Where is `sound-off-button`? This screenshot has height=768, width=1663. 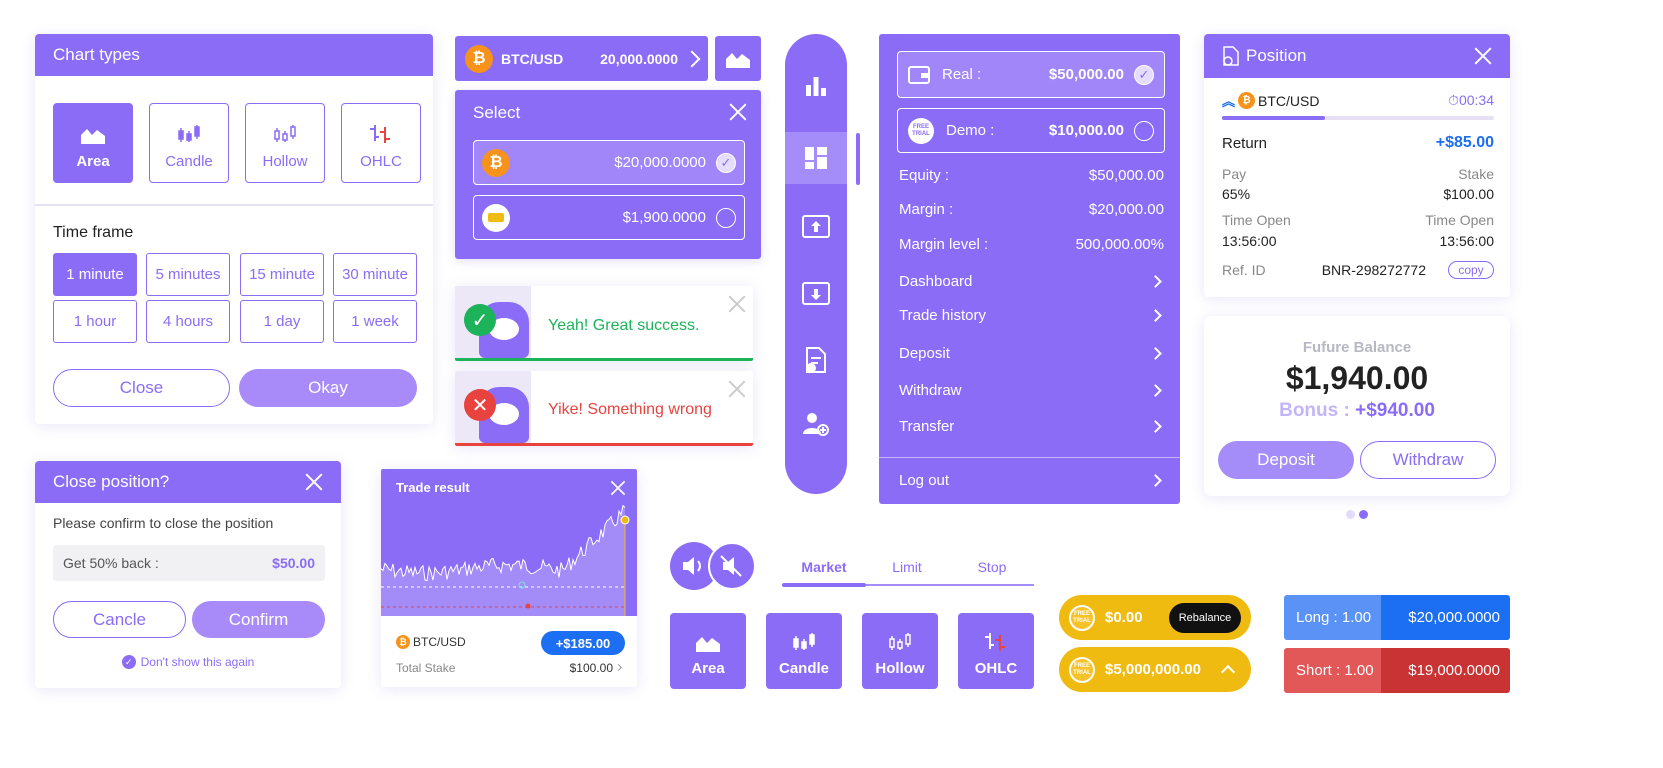 sound-off-button is located at coordinates (732, 566).